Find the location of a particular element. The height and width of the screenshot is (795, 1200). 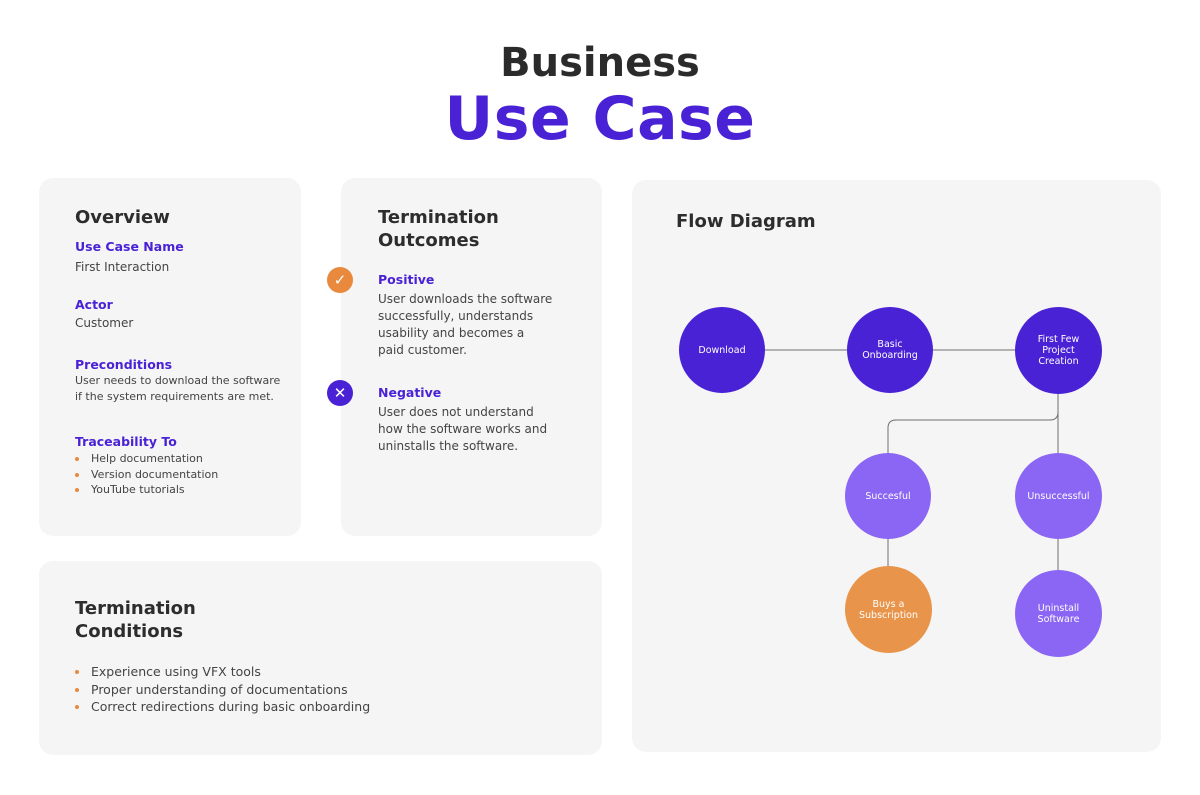

node-label: Download is located at coordinates (722, 350).